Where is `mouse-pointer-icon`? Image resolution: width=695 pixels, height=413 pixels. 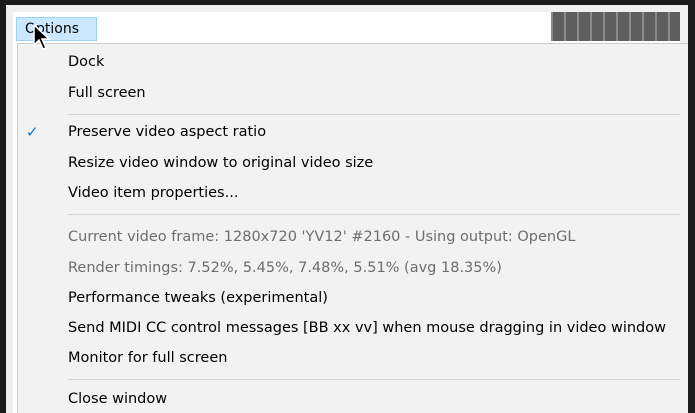
mouse-pointer-icon is located at coordinates (42, 37).